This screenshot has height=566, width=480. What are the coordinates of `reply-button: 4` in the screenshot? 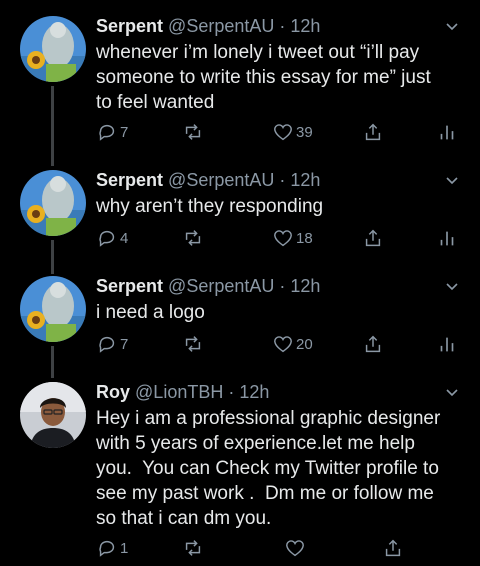 It's located at (112, 238).